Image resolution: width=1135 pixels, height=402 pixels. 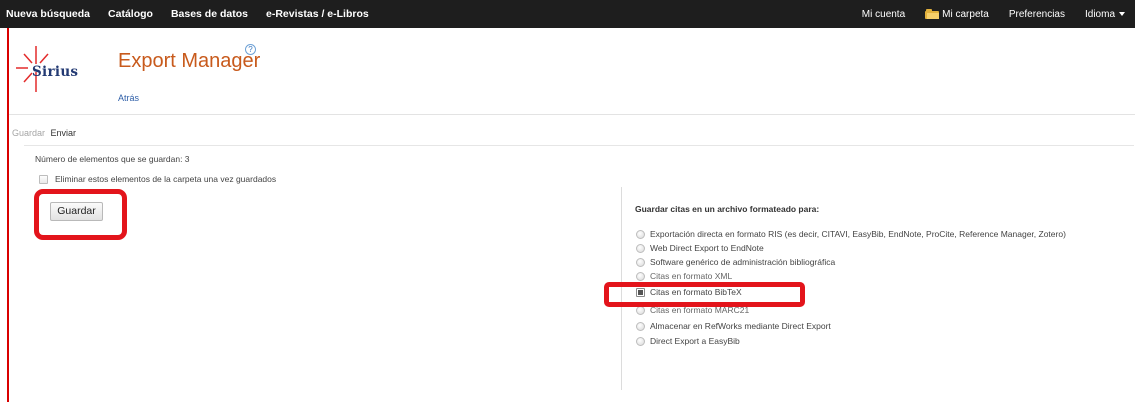 I want to click on action-tabs: Guardar Enviar, so click(x=44, y=133).